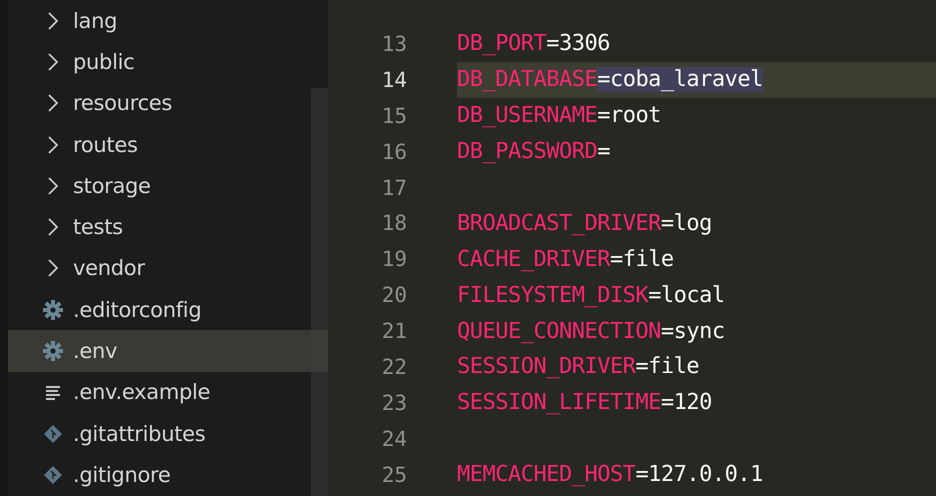  What do you see at coordinates (168, 21) in the screenshot?
I see `tree-item: lang` at bounding box center [168, 21].